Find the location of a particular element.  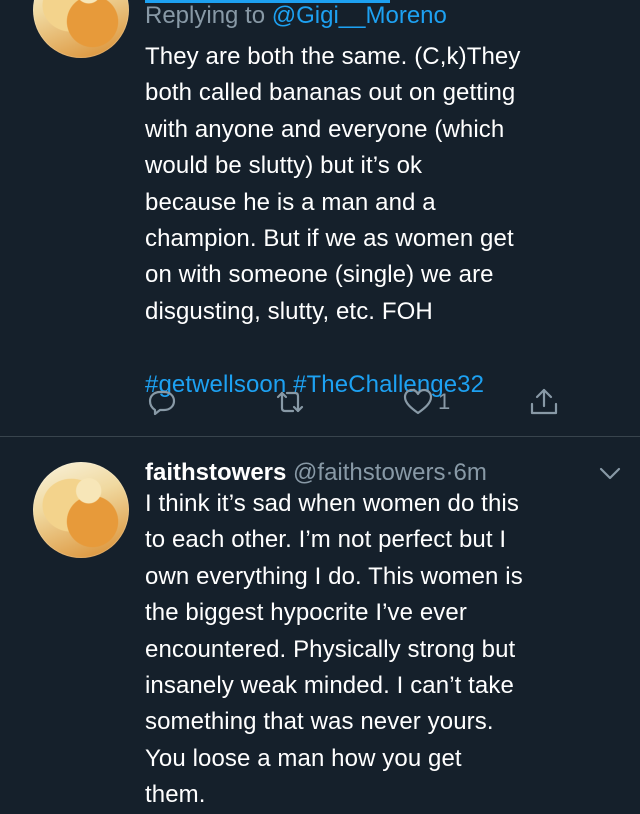

share-button is located at coordinates (544, 402).